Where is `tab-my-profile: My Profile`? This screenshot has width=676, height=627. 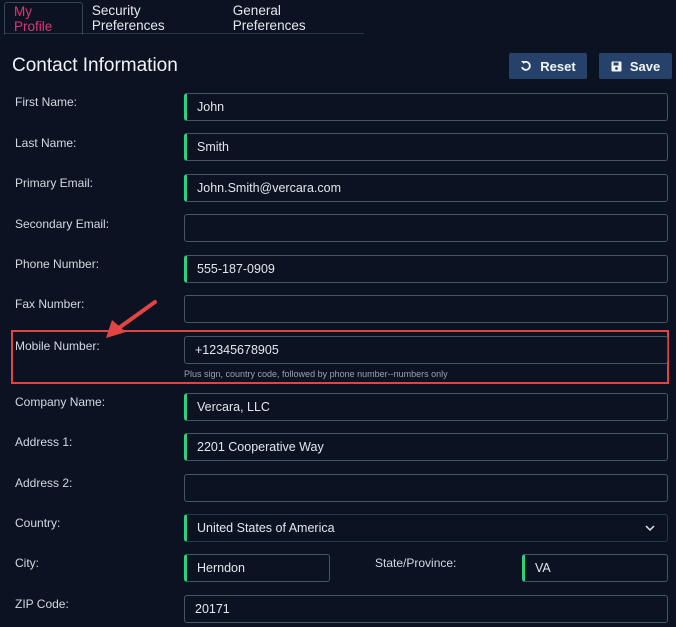 tab-my-profile: My Profile is located at coordinates (43, 18).